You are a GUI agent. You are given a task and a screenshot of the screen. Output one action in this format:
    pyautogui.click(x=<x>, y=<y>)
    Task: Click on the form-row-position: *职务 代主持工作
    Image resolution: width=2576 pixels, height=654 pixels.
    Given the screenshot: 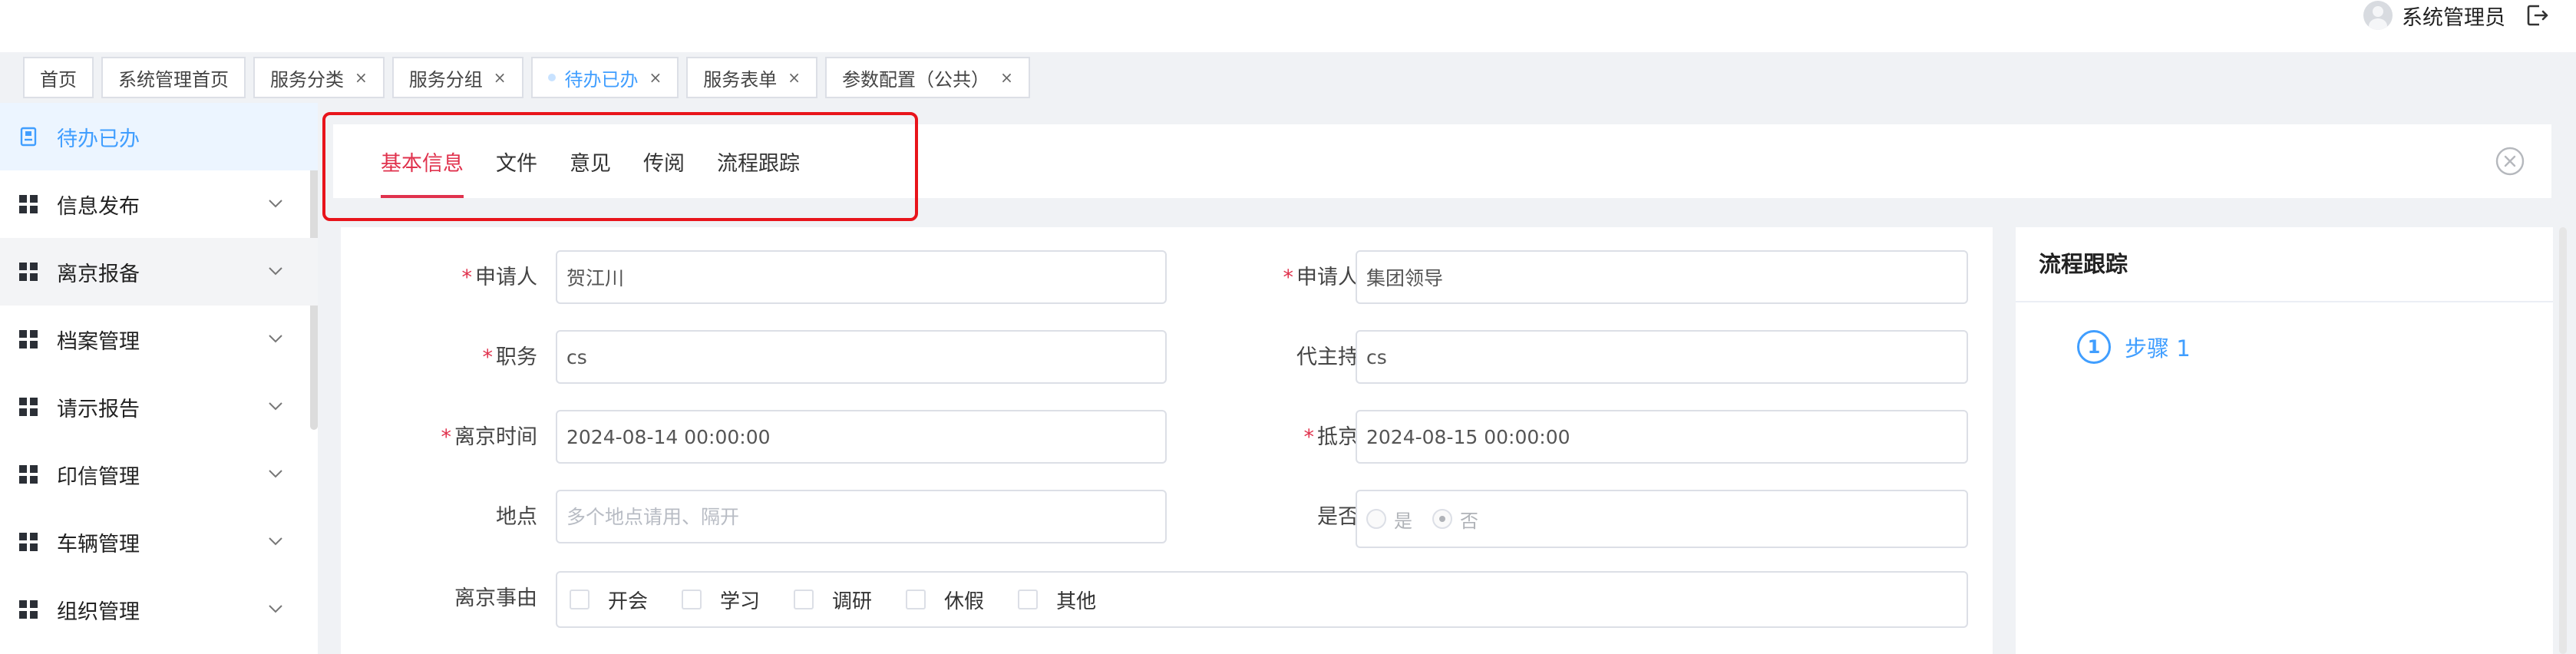 What is the action you would take?
    pyautogui.click(x=1167, y=357)
    